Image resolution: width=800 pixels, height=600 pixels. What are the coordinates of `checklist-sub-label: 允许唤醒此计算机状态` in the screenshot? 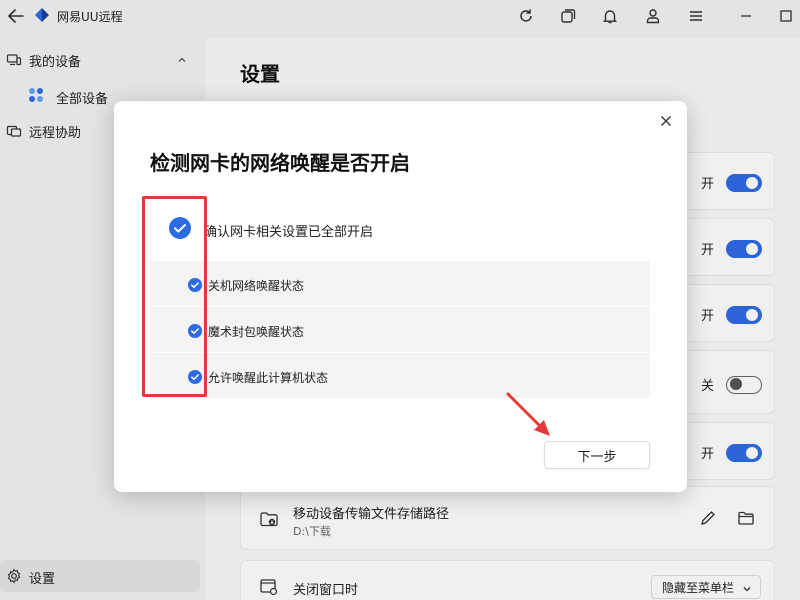 It's located at (268, 378).